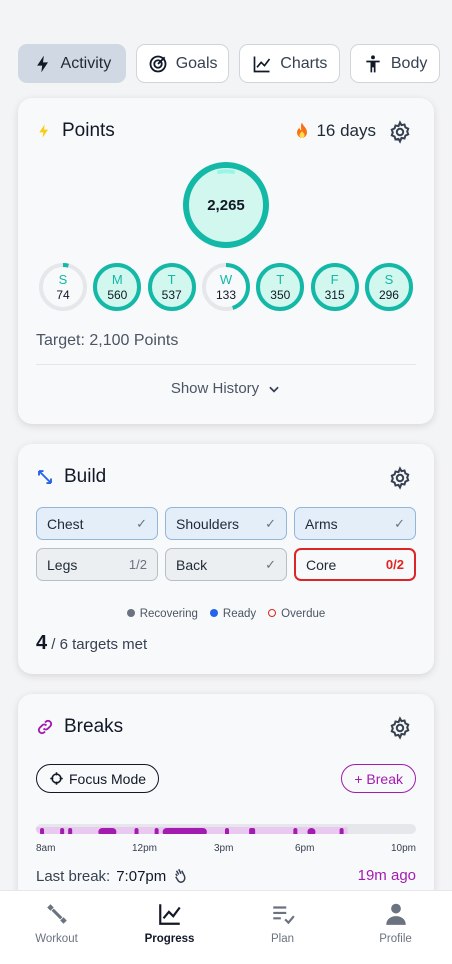  Describe the element at coordinates (226, 564) in the screenshot. I see `chip-back: Back ✓` at that location.